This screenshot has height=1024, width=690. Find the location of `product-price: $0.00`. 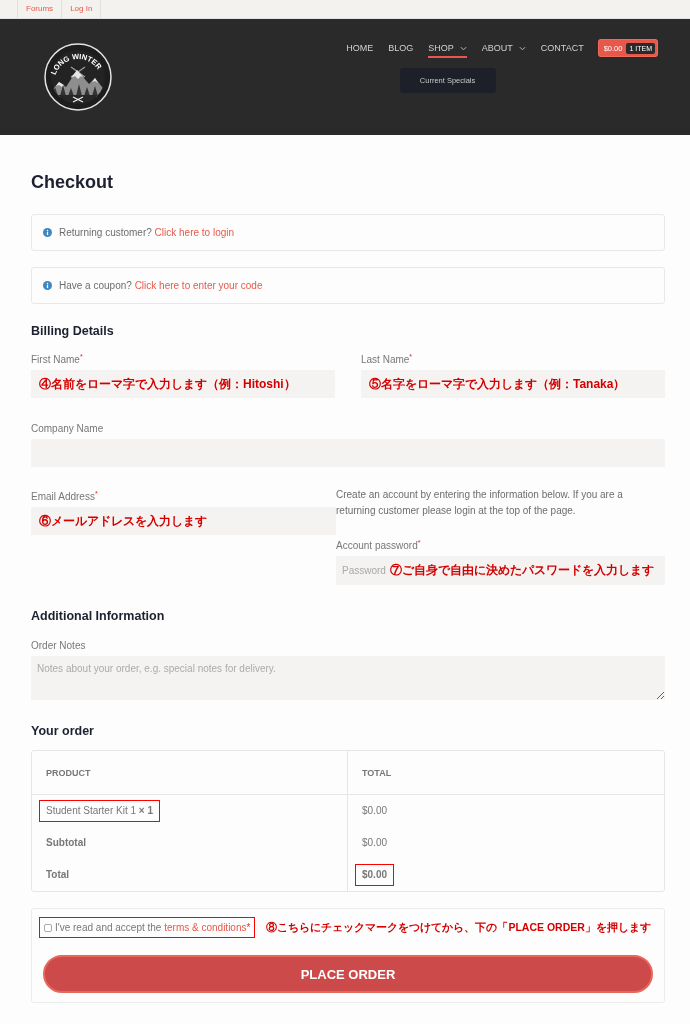

product-price: $0.00 is located at coordinates (375, 811).